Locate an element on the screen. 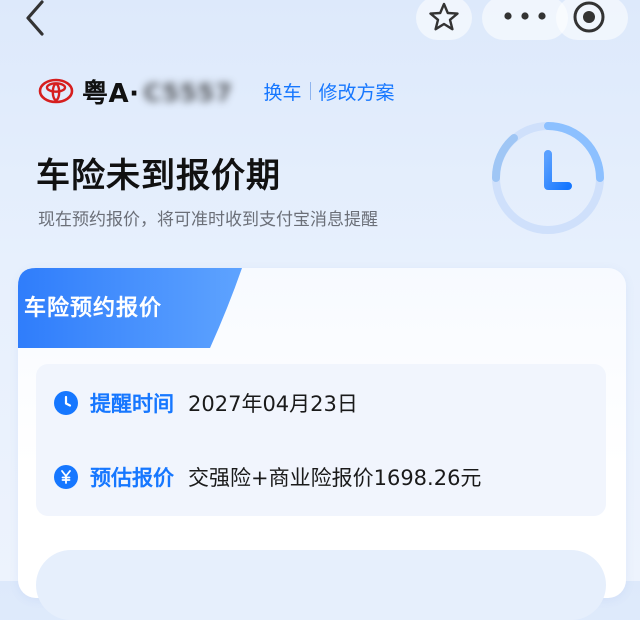 The image size is (640, 620). estimated-quote-row: 预估报价 交强险+商业险报价1698.26元 is located at coordinates (267, 477).